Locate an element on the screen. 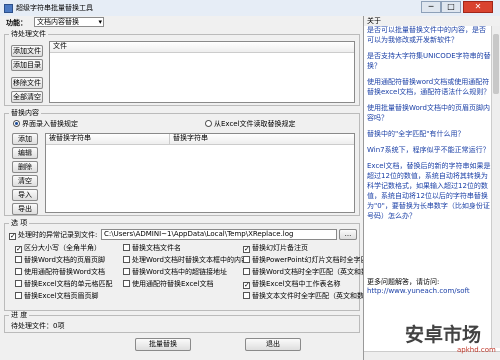  excel-rules-label: 从Excel文件读取替换规定 is located at coordinates (255, 124).